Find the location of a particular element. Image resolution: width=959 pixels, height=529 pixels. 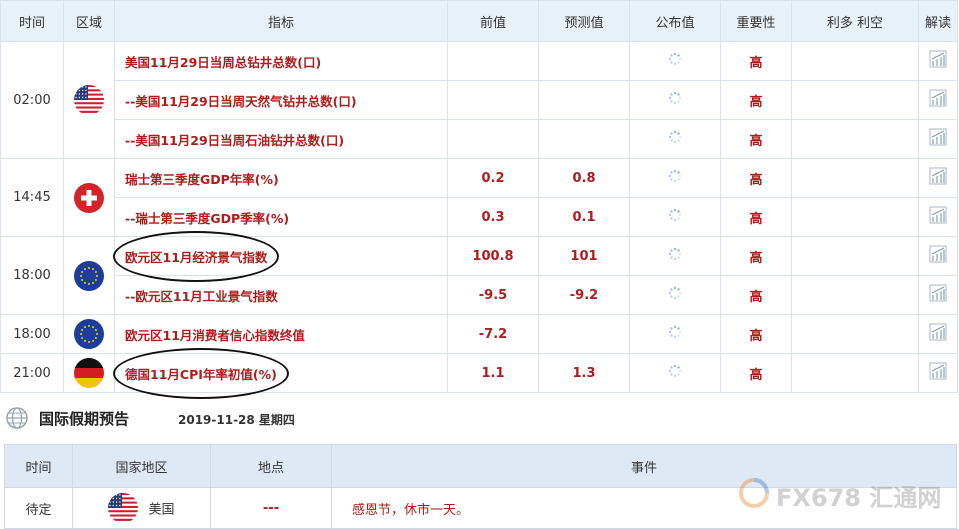

calendar-row: --美国11月29日当周天然气钻井总数(口) 高 is located at coordinates (479, 100).